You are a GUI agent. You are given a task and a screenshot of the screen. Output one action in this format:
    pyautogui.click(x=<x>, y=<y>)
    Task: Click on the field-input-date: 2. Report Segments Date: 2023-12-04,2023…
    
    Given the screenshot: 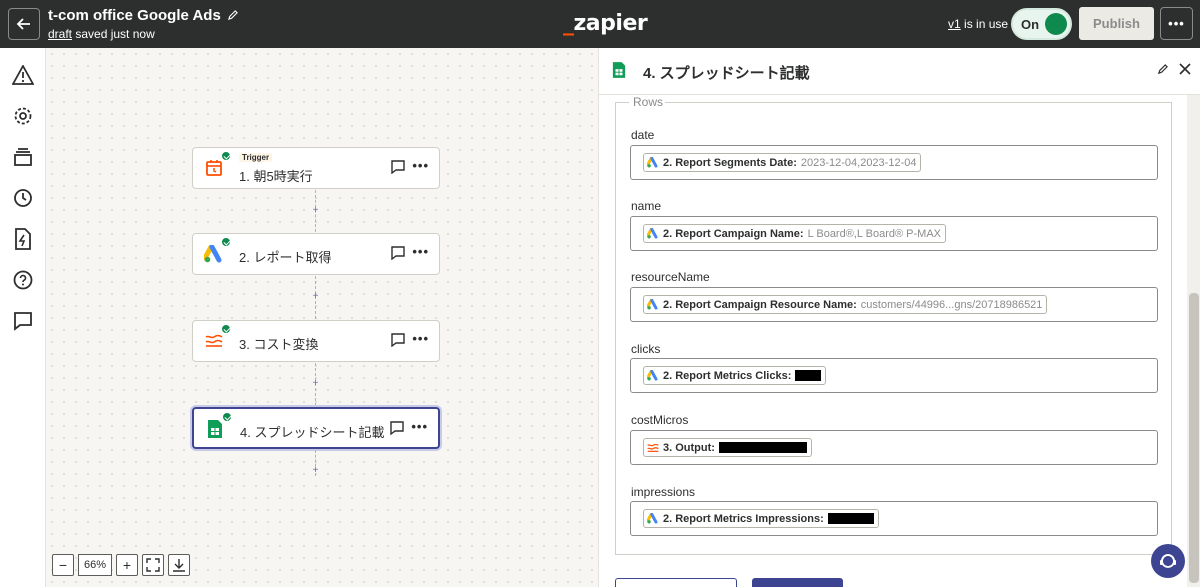 What is the action you would take?
    pyautogui.click(x=894, y=162)
    